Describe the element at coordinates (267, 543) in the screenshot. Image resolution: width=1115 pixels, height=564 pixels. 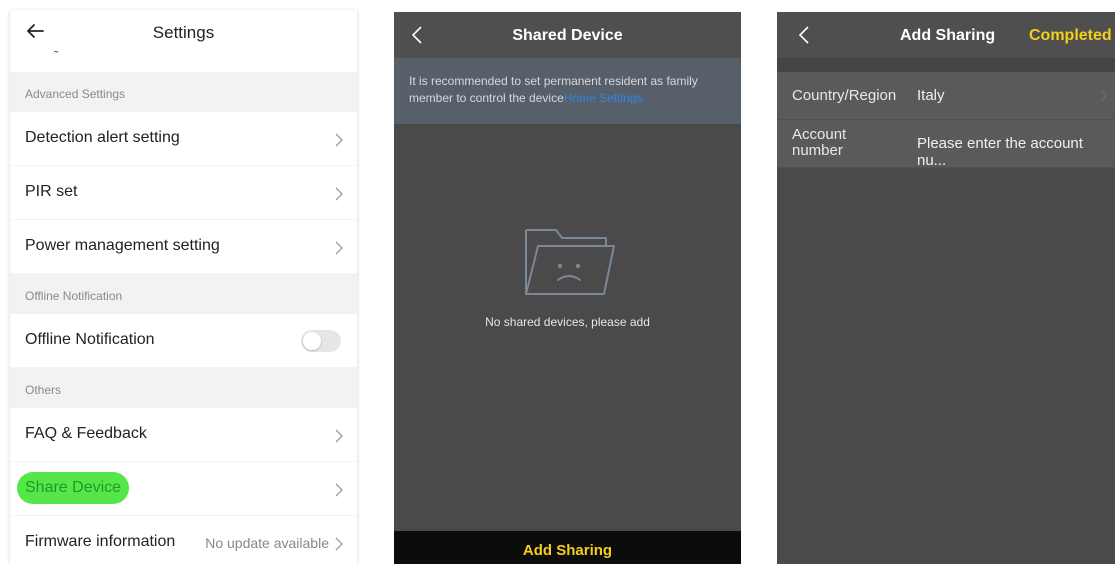
I see `firmware-status-value: No update available` at that location.